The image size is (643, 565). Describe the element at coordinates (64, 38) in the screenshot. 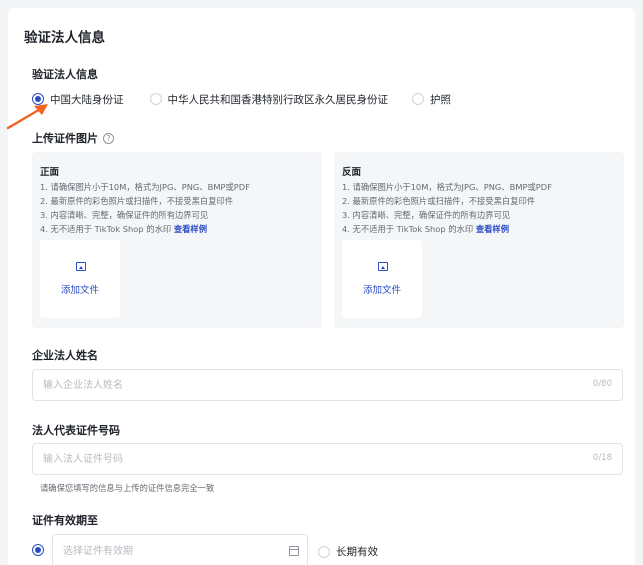

I see `section-title: 验证法人信息` at that location.